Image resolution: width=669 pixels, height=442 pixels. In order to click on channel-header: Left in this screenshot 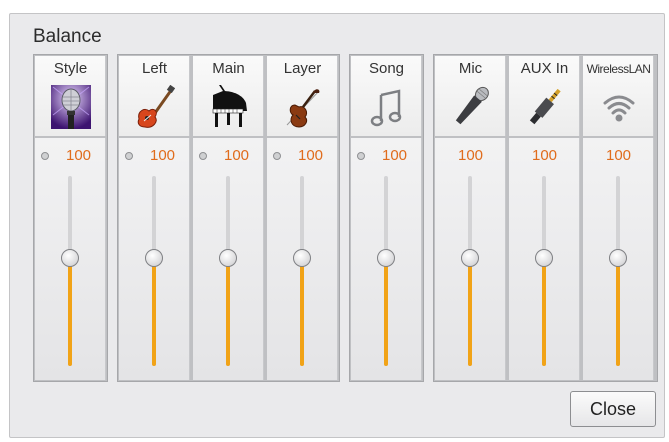, I will do `click(154, 96)`.